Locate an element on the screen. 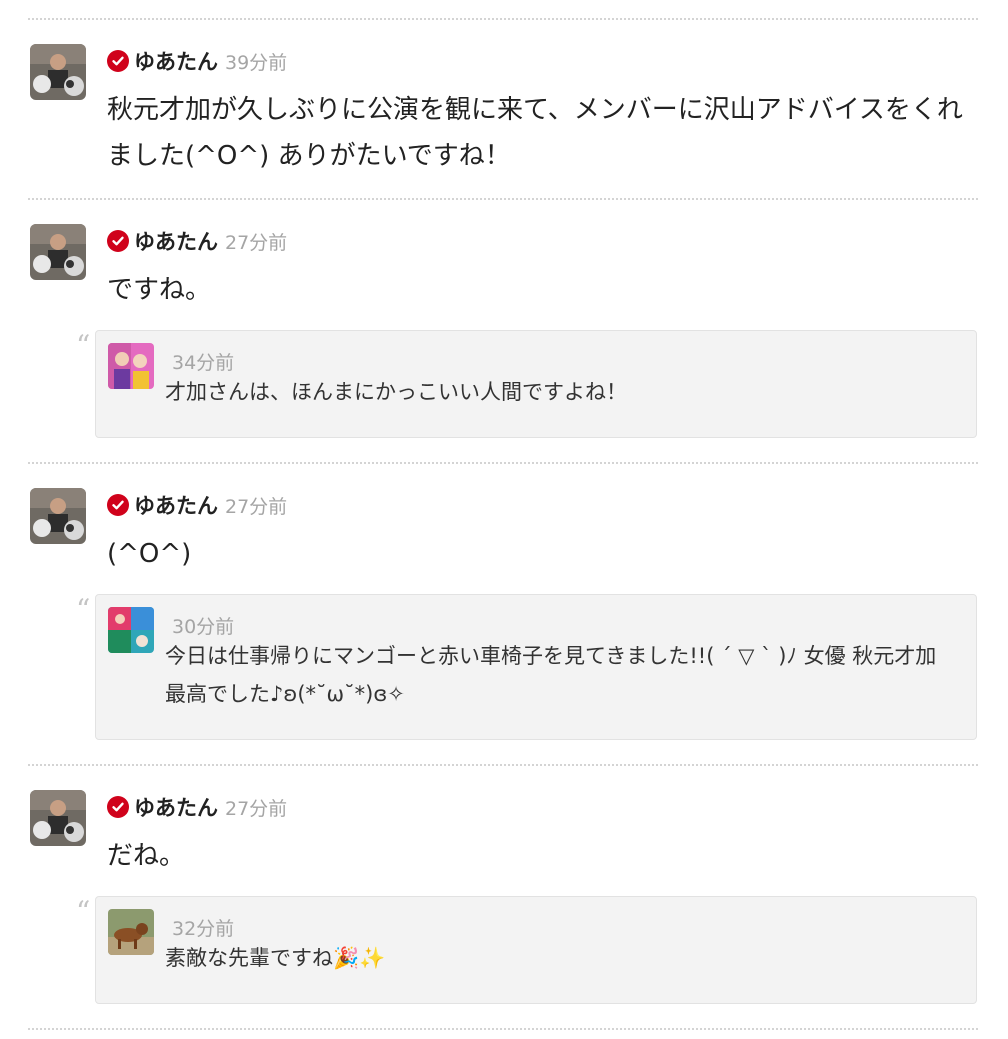 This screenshot has height=1039, width=1008. quoted-timestamp: 34分前 is located at coordinates (203, 363).